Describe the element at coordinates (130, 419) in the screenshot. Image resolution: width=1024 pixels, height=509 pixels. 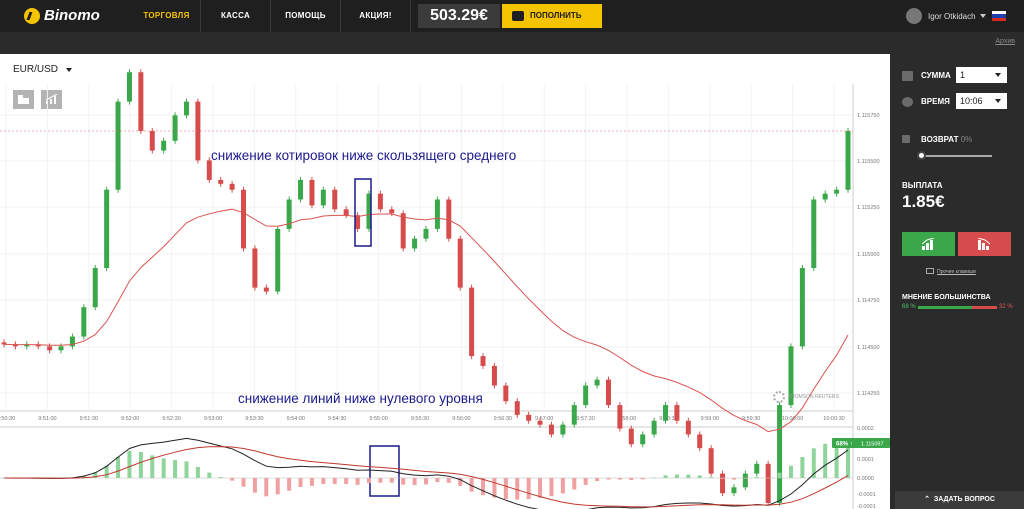
I see `x-tick-label: 9:52:00` at that location.